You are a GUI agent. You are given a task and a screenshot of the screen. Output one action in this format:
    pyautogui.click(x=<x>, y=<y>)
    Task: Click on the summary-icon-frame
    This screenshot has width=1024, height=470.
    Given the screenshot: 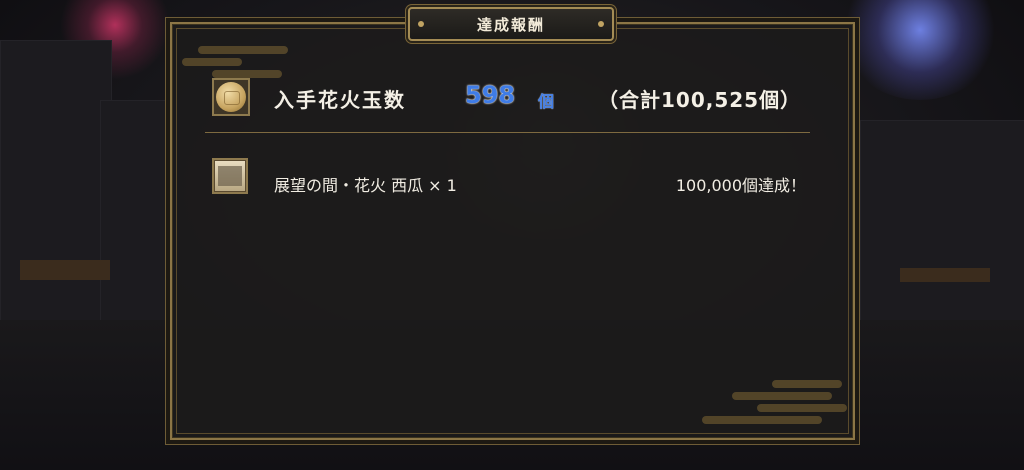 What is the action you would take?
    pyautogui.click(x=231, y=97)
    